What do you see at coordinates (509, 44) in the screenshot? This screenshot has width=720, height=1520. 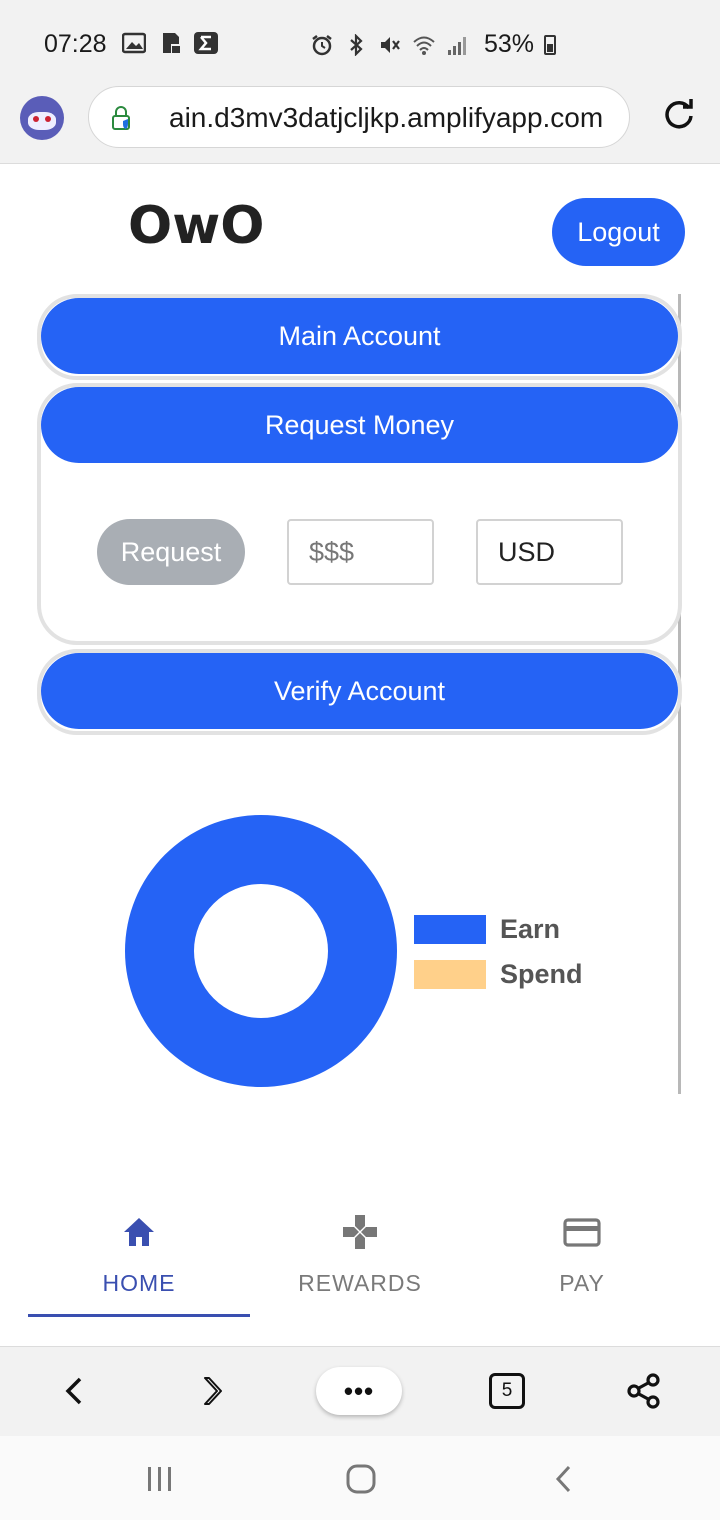 I see `battery-percent: 53%` at bounding box center [509, 44].